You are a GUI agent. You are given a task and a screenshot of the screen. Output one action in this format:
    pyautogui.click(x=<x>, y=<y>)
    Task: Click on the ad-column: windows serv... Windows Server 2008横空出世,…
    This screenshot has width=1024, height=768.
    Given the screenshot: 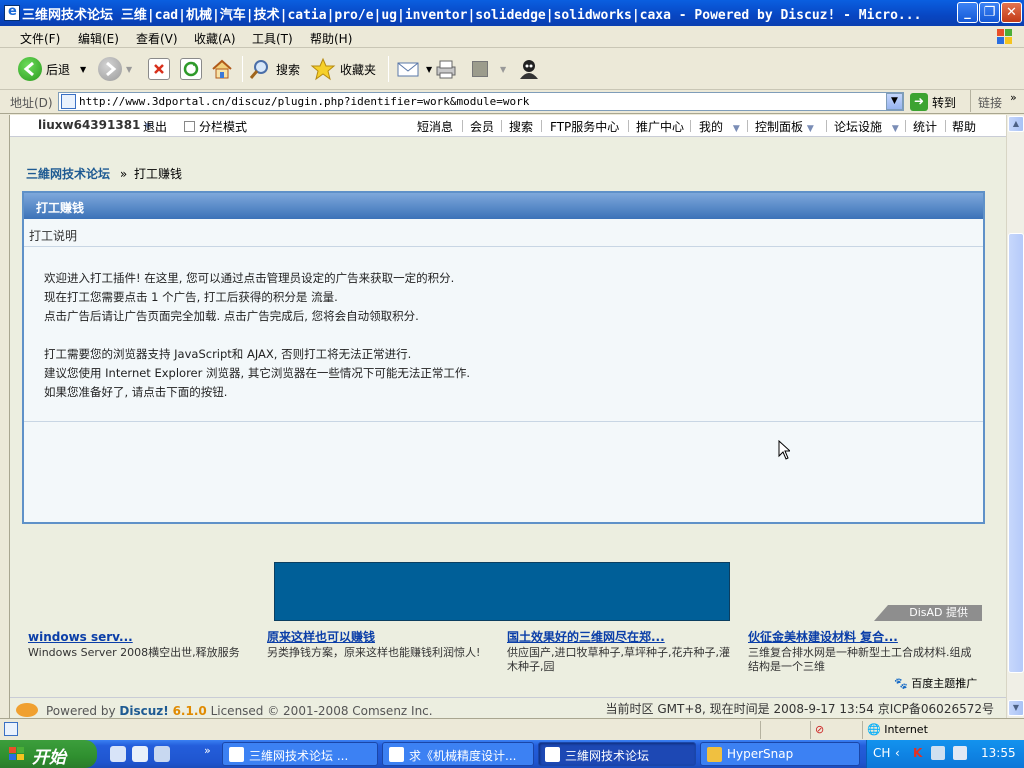 What is the action you would take?
    pyautogui.click(x=140, y=645)
    